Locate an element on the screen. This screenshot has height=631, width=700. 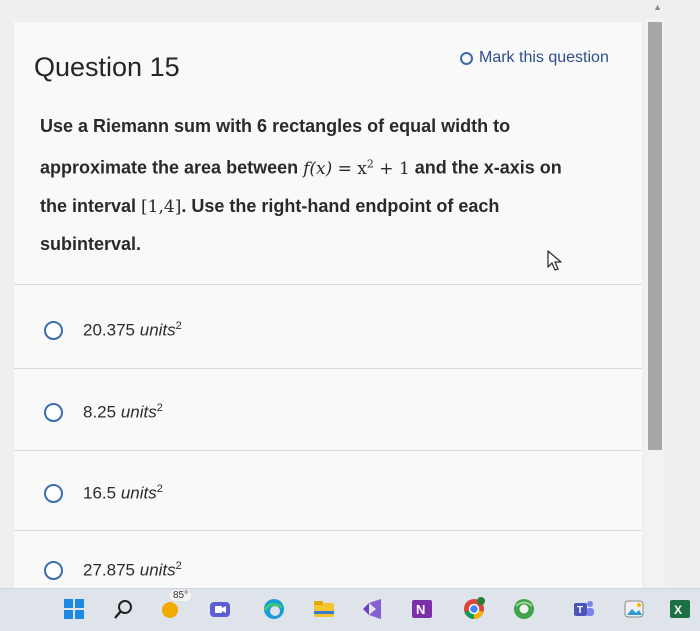
question-line-3-end: . Use the right-hand endpoint of each is located at coordinates (340, 205).